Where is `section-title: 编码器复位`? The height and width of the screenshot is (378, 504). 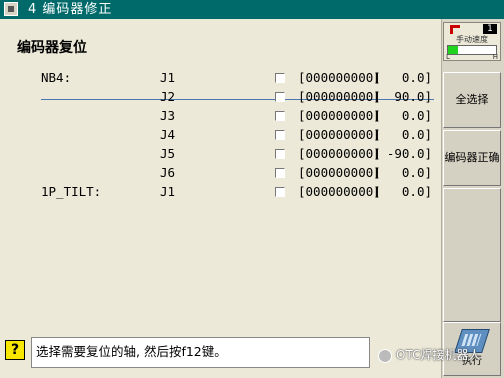
section-title: 编码器复位 is located at coordinates (52, 48).